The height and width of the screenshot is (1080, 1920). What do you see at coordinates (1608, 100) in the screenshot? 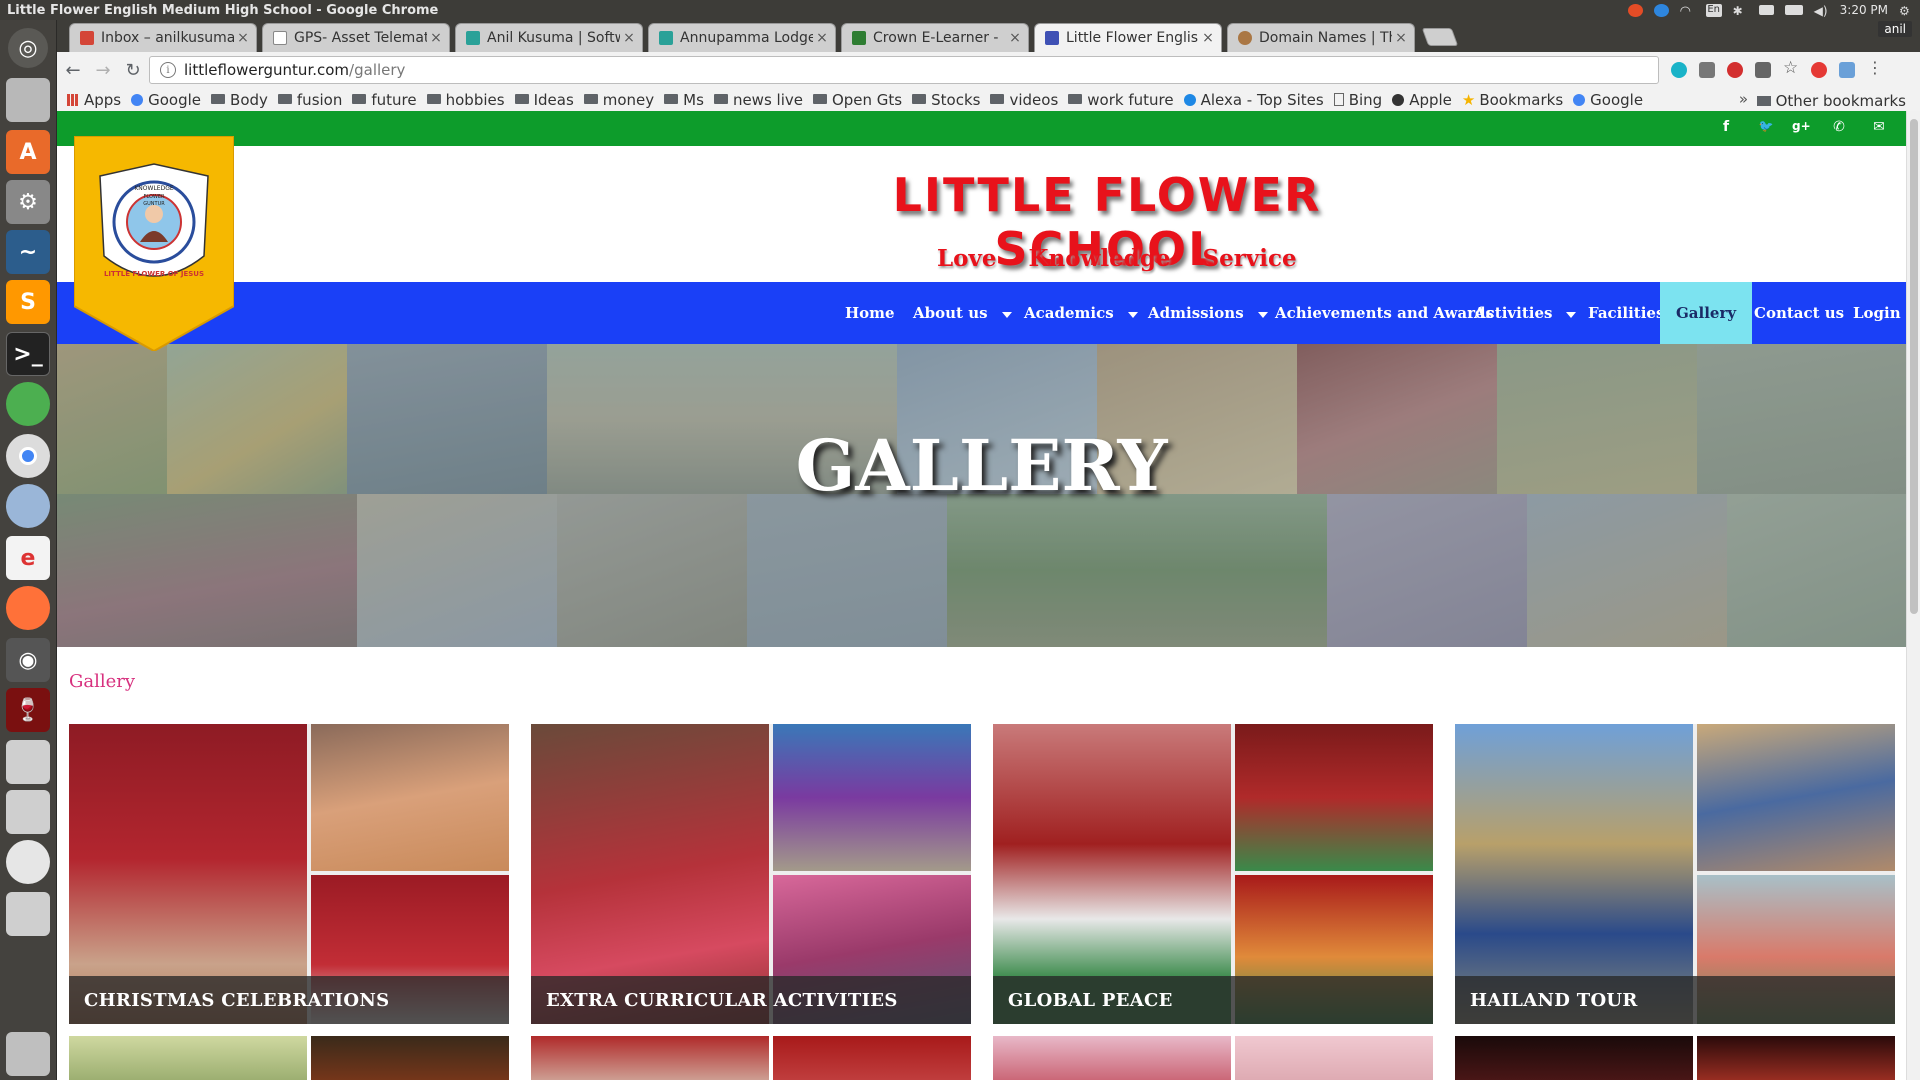
I see `bookmark-google-2: Google` at bounding box center [1608, 100].